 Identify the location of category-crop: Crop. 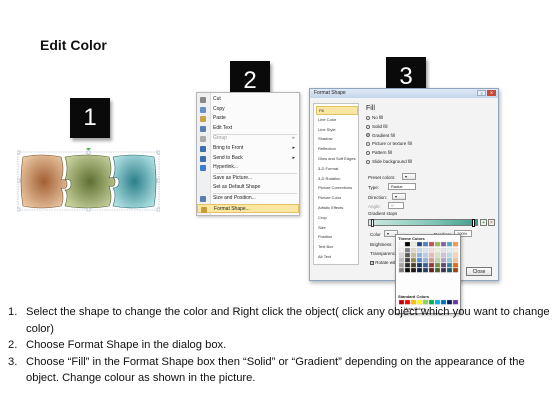
(337, 218).